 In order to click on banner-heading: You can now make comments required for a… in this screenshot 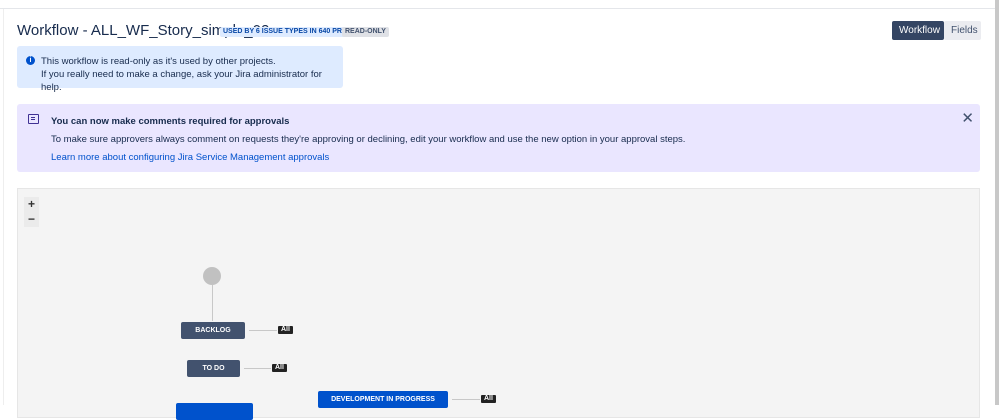, I will do `click(170, 121)`.